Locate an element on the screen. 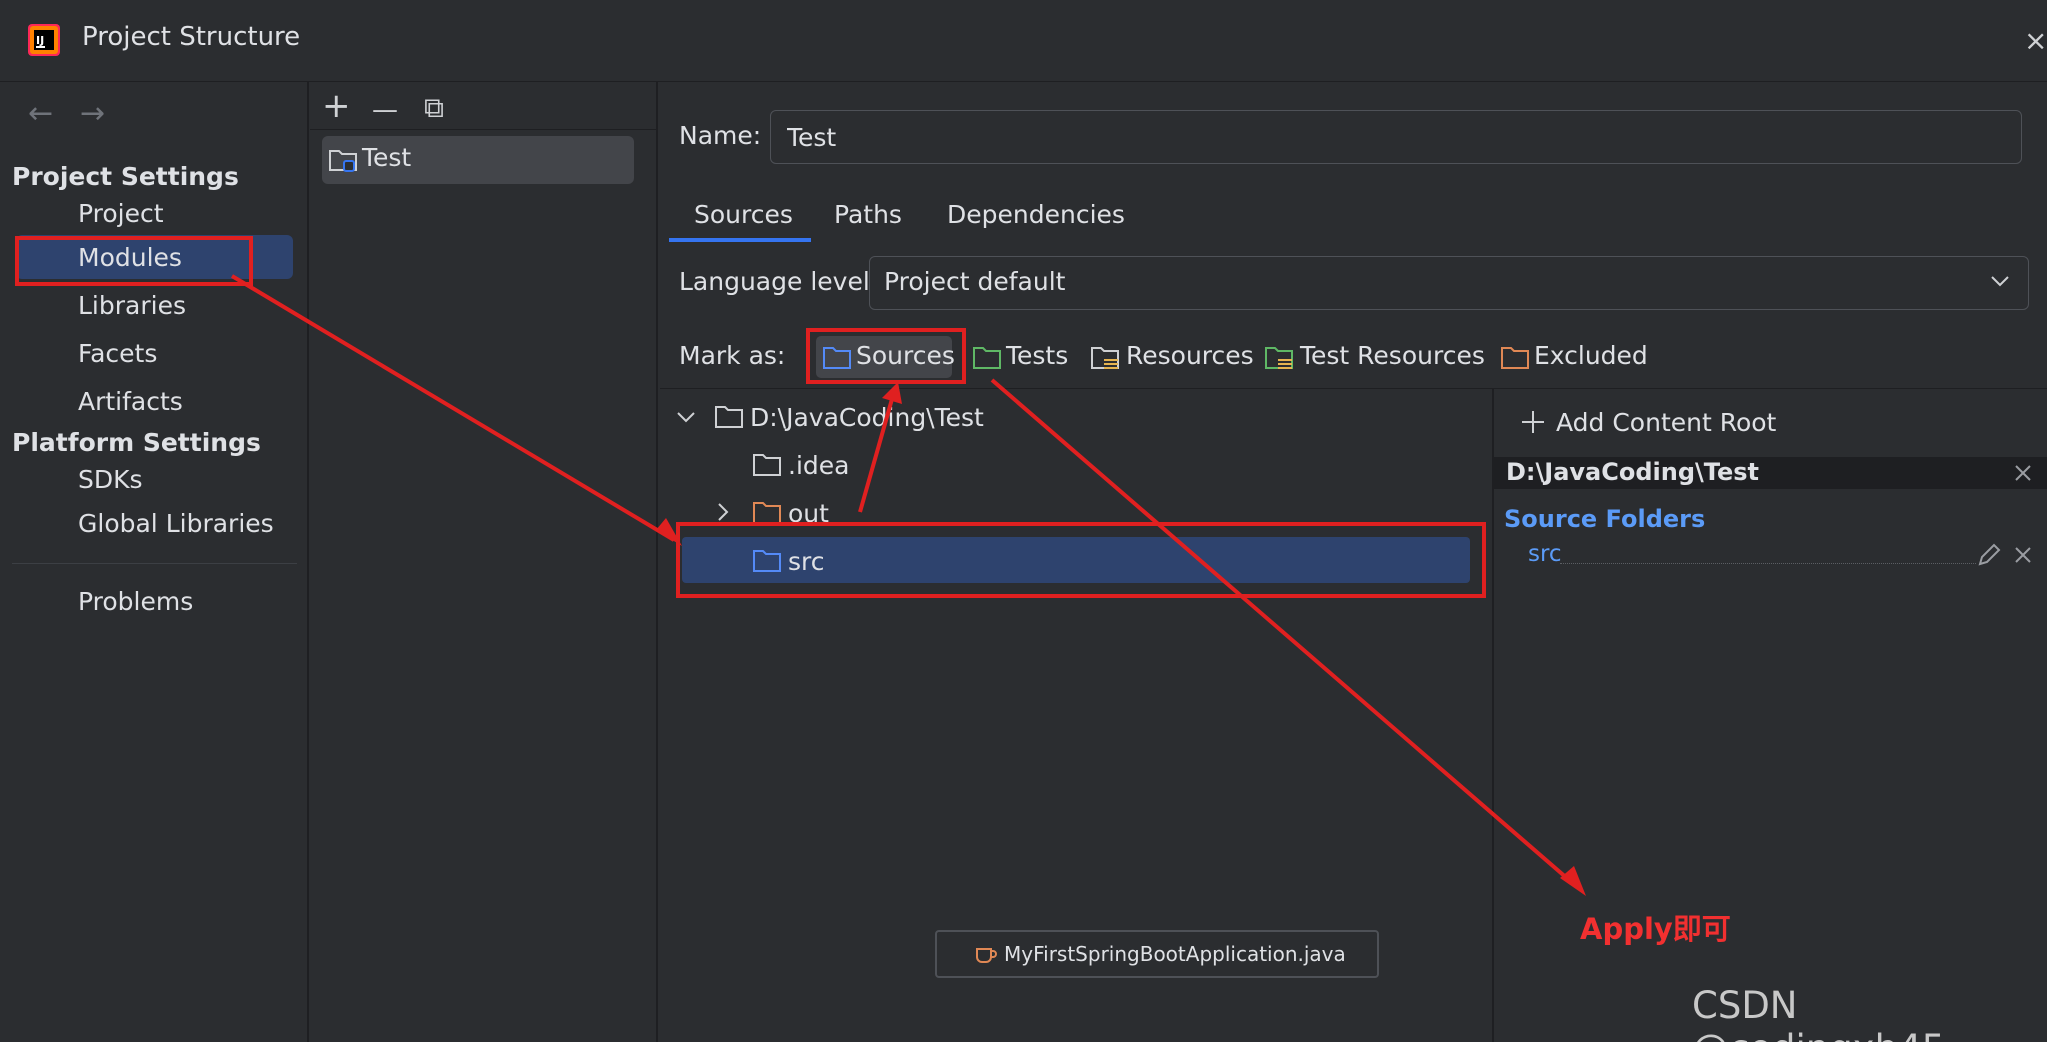  arrow-head-src is located at coordinates (669, 532).